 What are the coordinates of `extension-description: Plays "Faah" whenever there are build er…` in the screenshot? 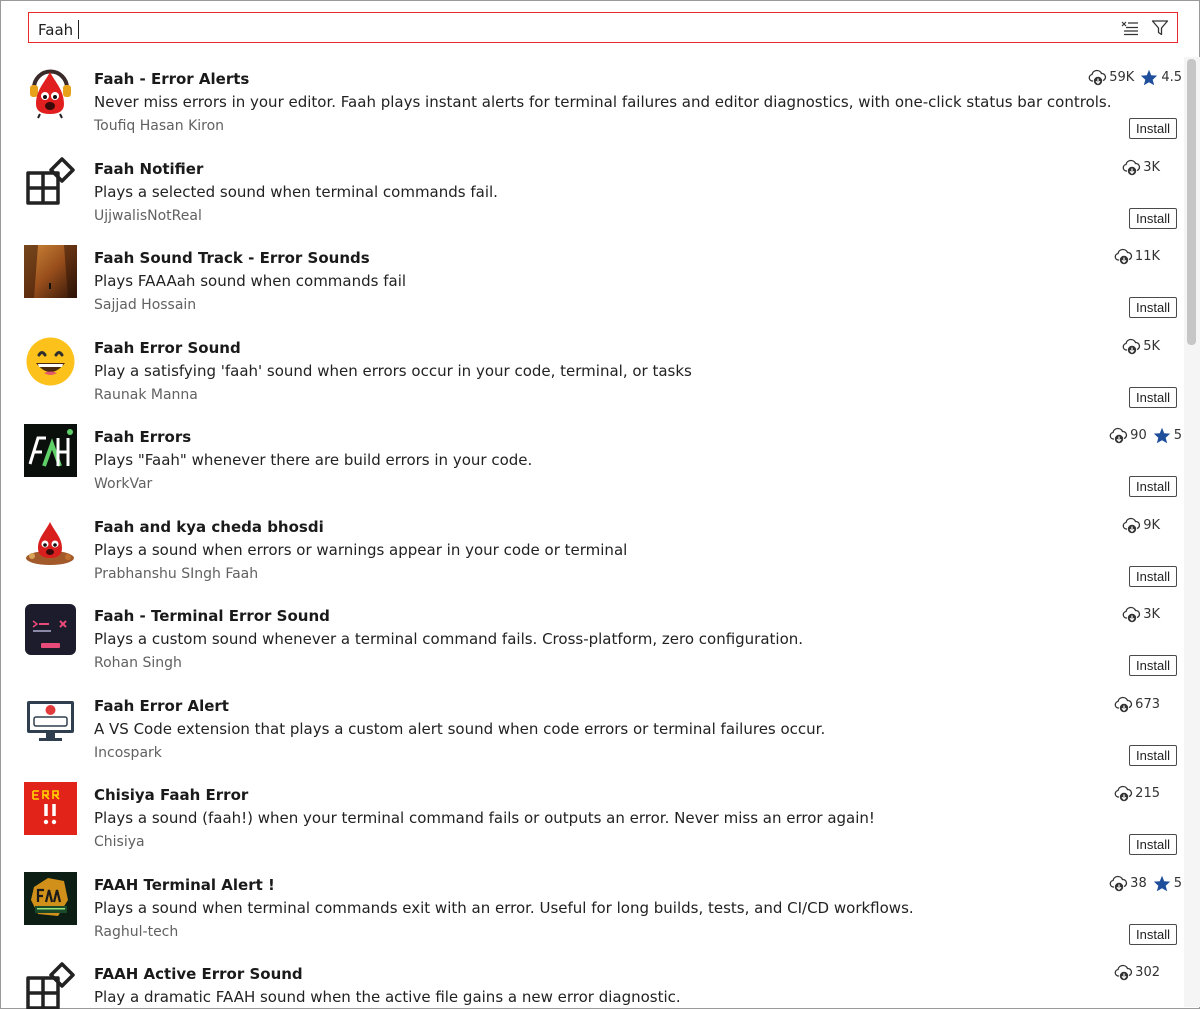 It's located at (313, 460).